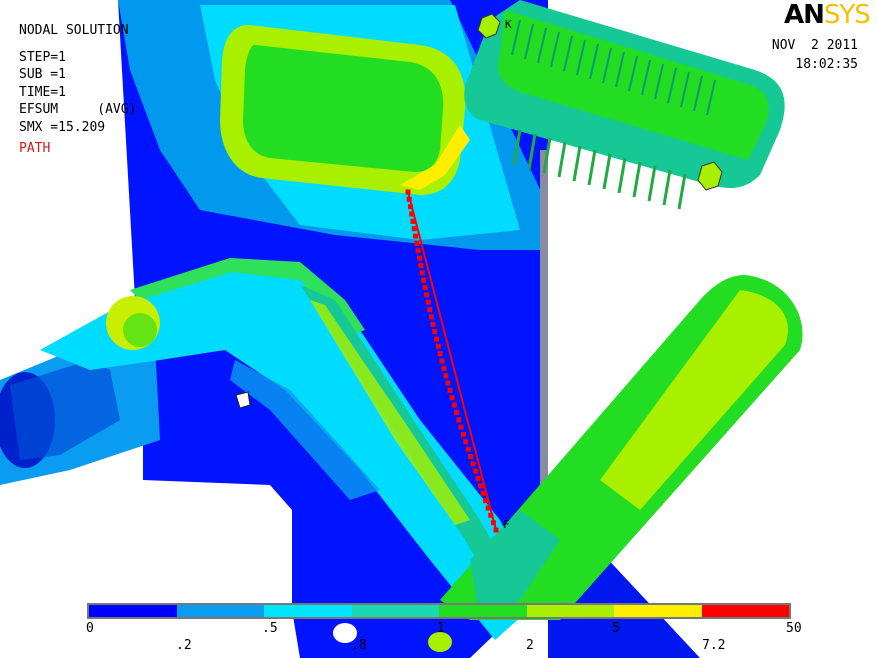 This screenshot has height=658, width=877. Describe the element at coordinates (441, 628) in the screenshot. I see `legend-top-label: 1` at that location.